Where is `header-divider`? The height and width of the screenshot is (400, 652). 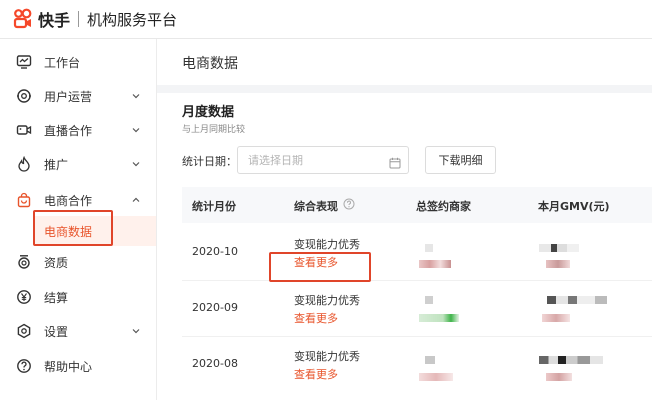 header-divider is located at coordinates (79, 19).